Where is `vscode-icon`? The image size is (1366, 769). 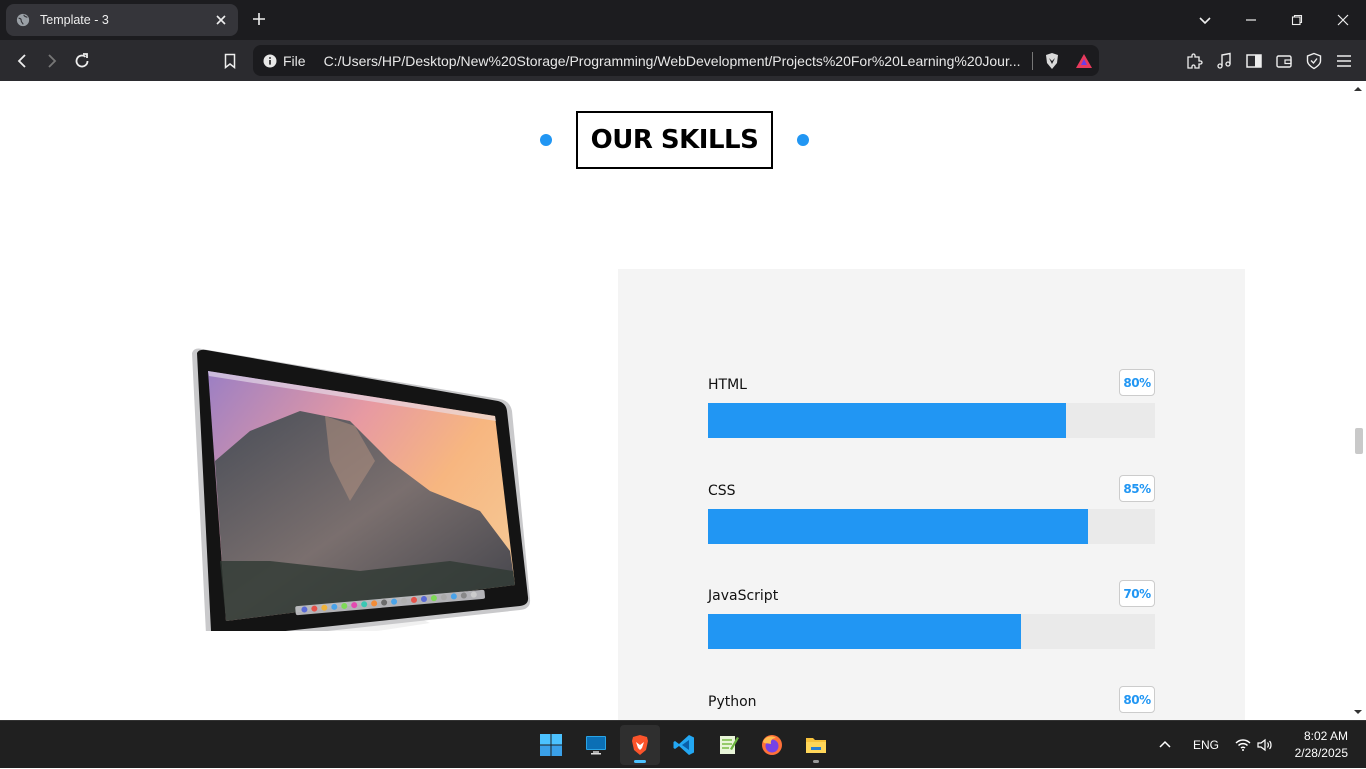 vscode-icon is located at coordinates (683, 745).